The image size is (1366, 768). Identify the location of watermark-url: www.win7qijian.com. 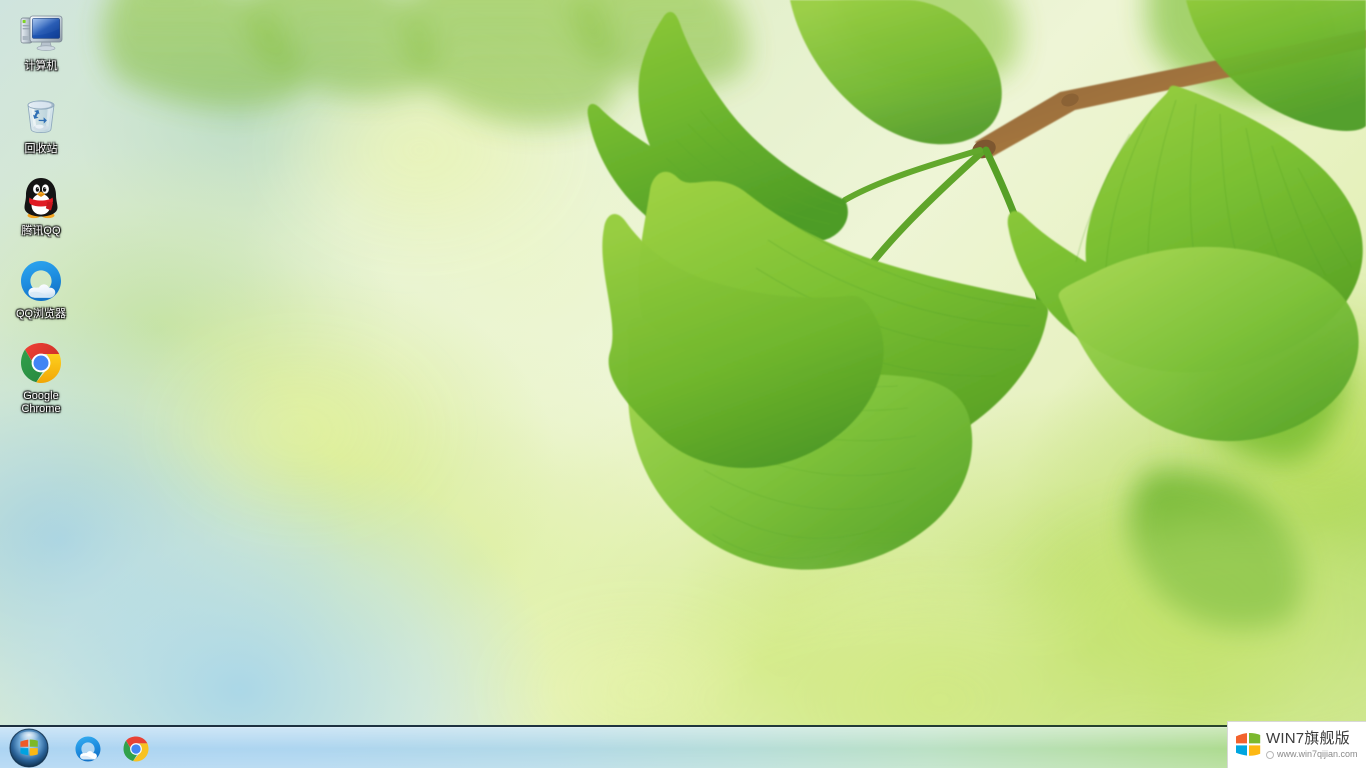
(1312, 754).